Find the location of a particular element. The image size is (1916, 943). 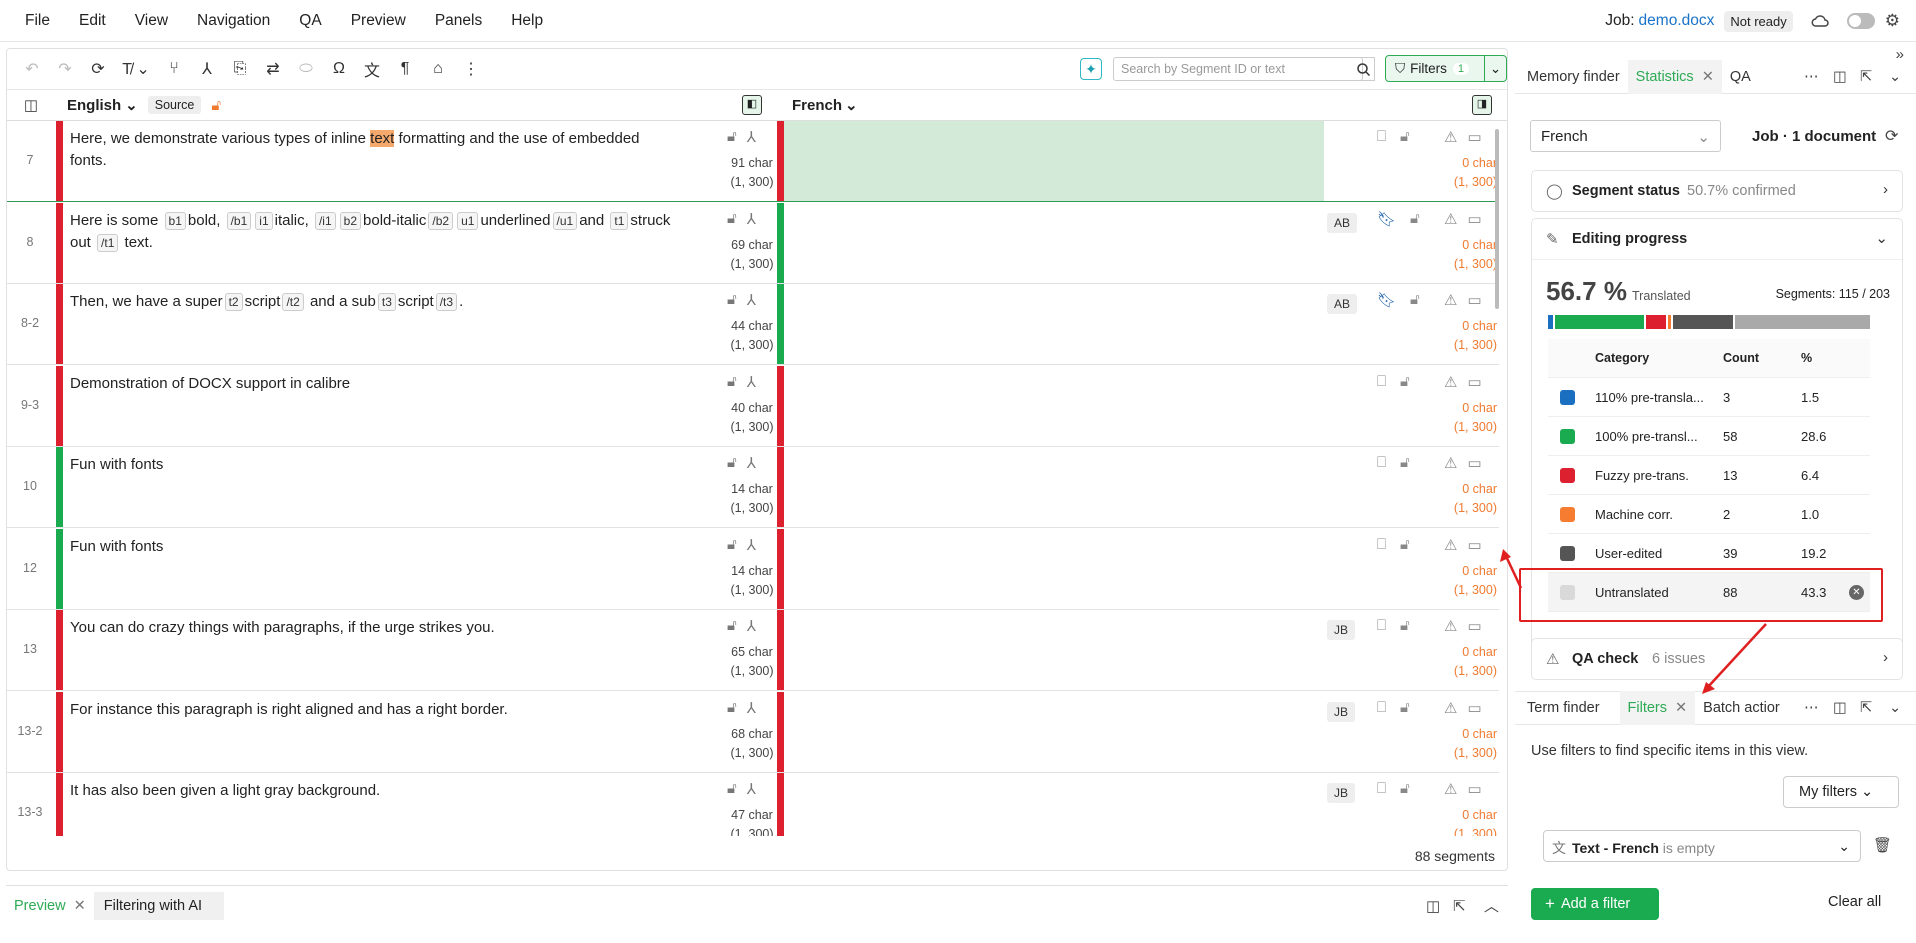

inline-tag: b1 is located at coordinates (175, 220).